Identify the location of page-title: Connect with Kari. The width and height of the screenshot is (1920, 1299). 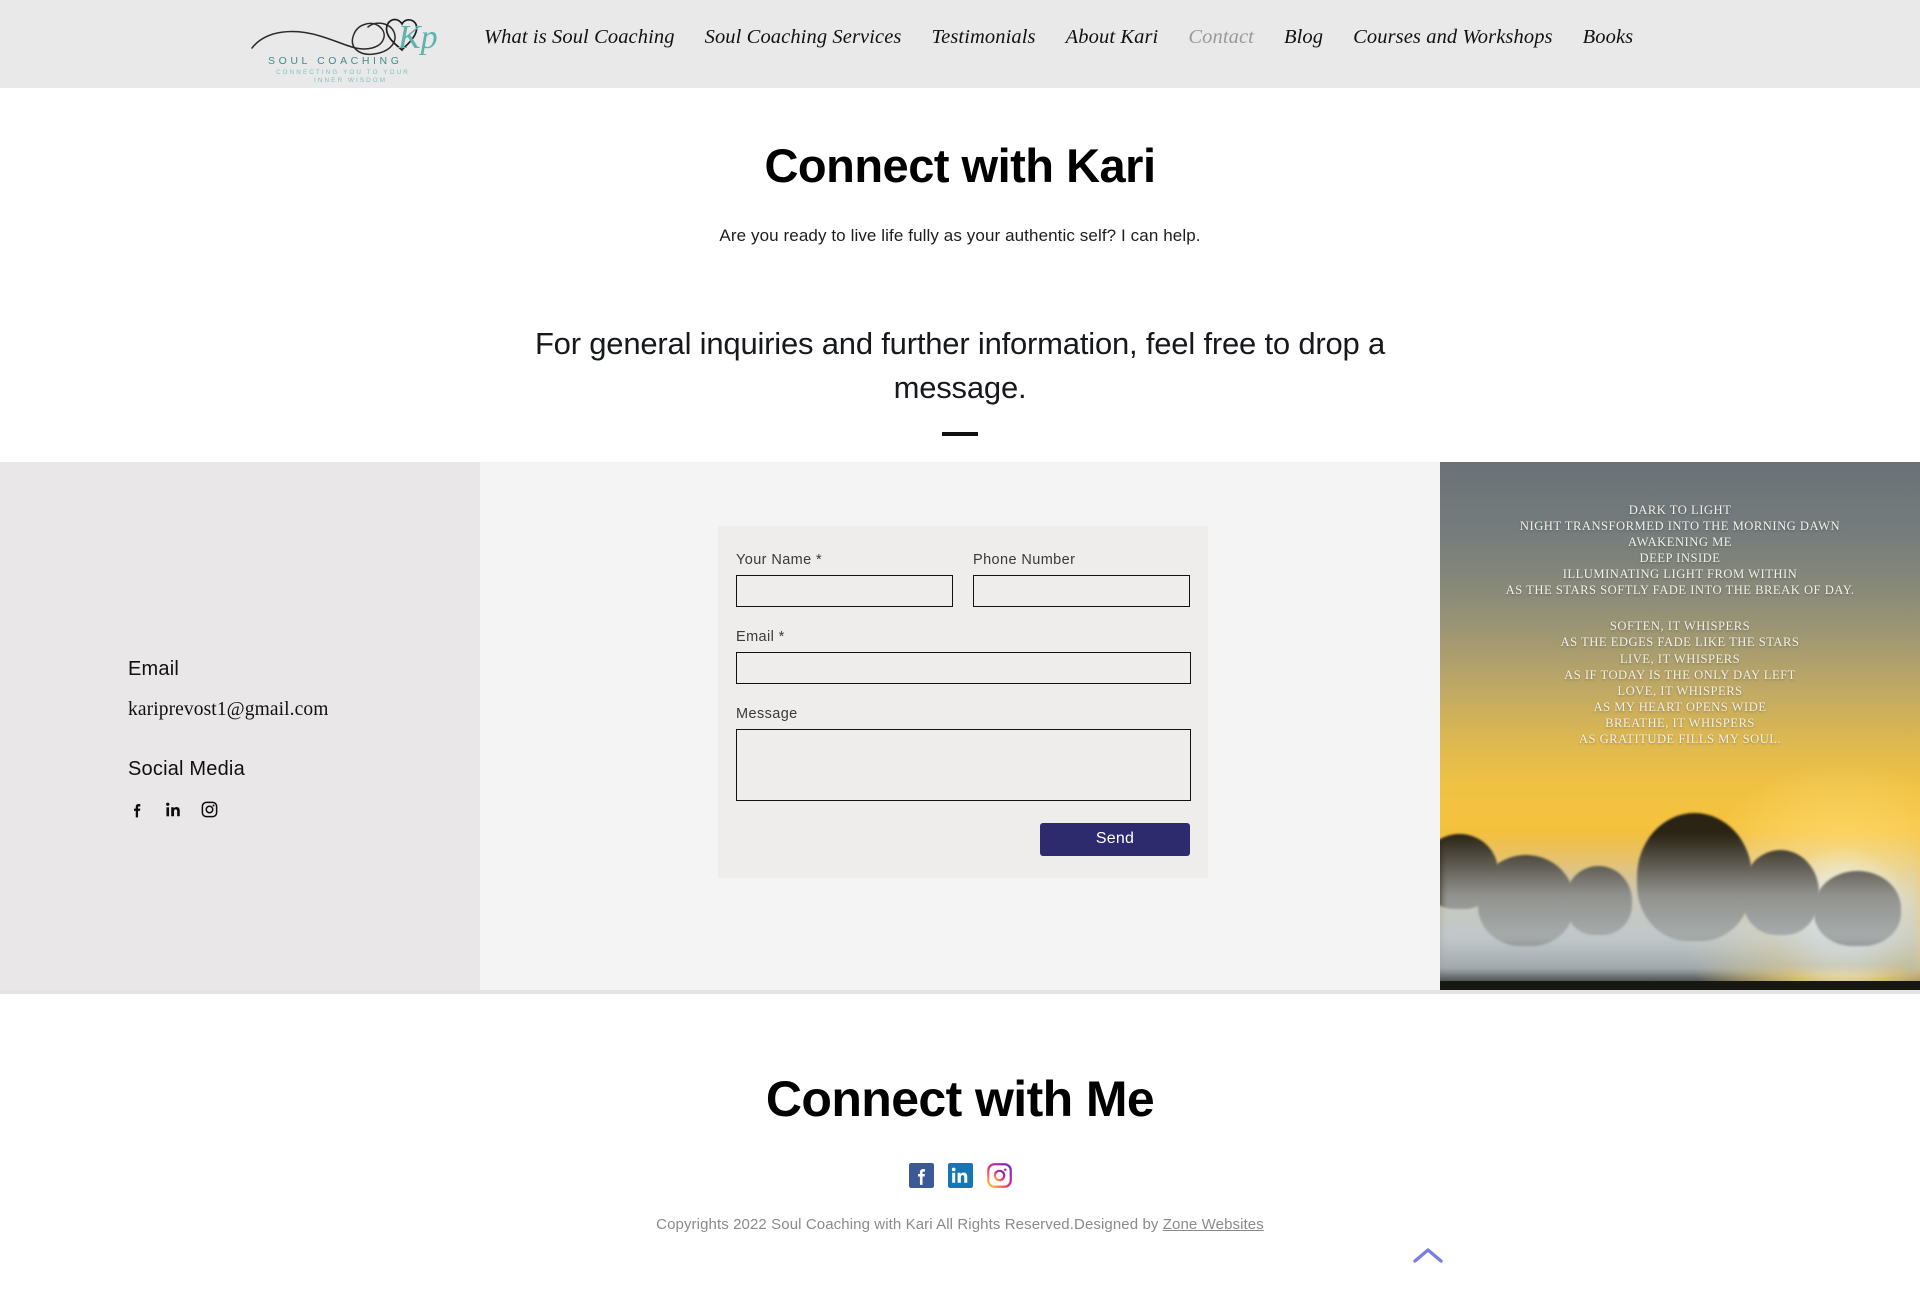
(960, 165).